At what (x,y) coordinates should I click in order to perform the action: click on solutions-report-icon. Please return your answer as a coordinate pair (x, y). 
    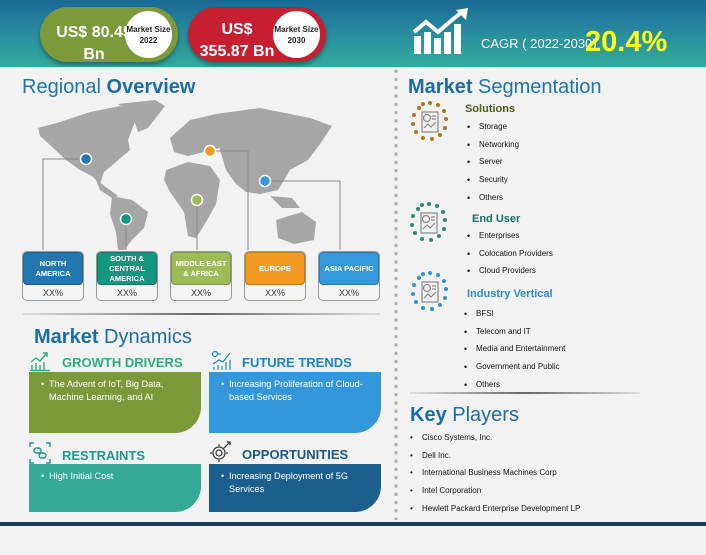
    Looking at the image, I should click on (429, 121).